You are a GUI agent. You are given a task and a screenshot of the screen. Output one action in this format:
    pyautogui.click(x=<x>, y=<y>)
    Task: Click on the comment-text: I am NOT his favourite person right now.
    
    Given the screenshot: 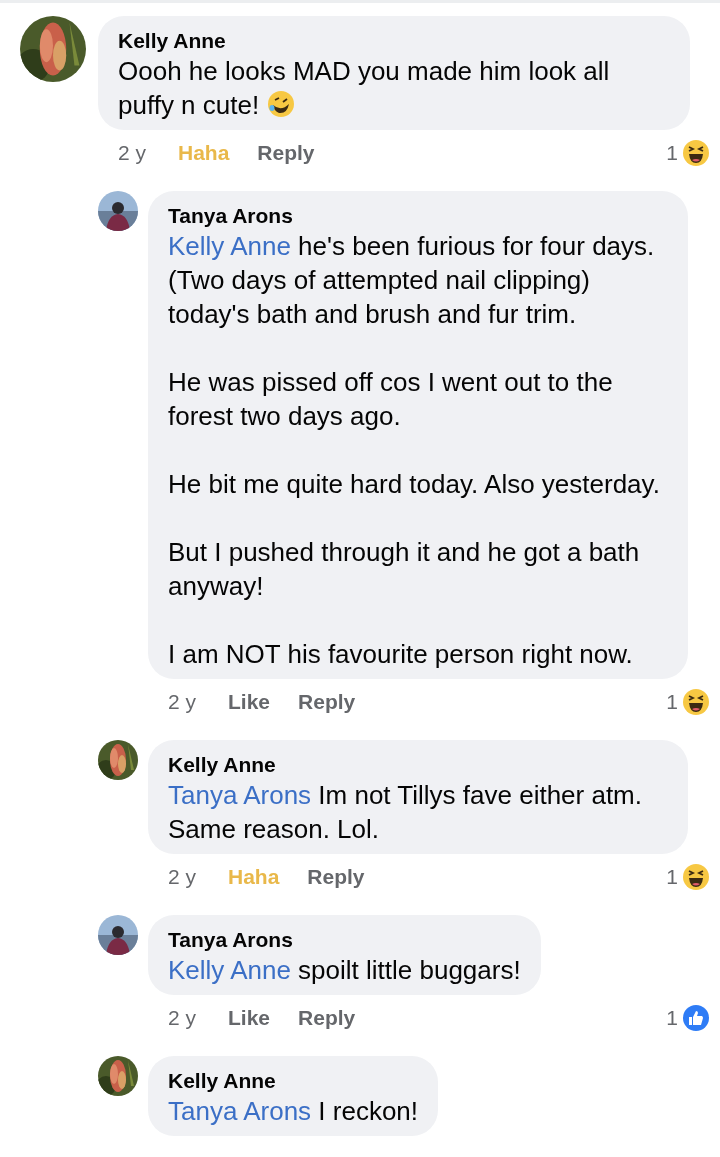 What is the action you would take?
    pyautogui.click(x=401, y=654)
    